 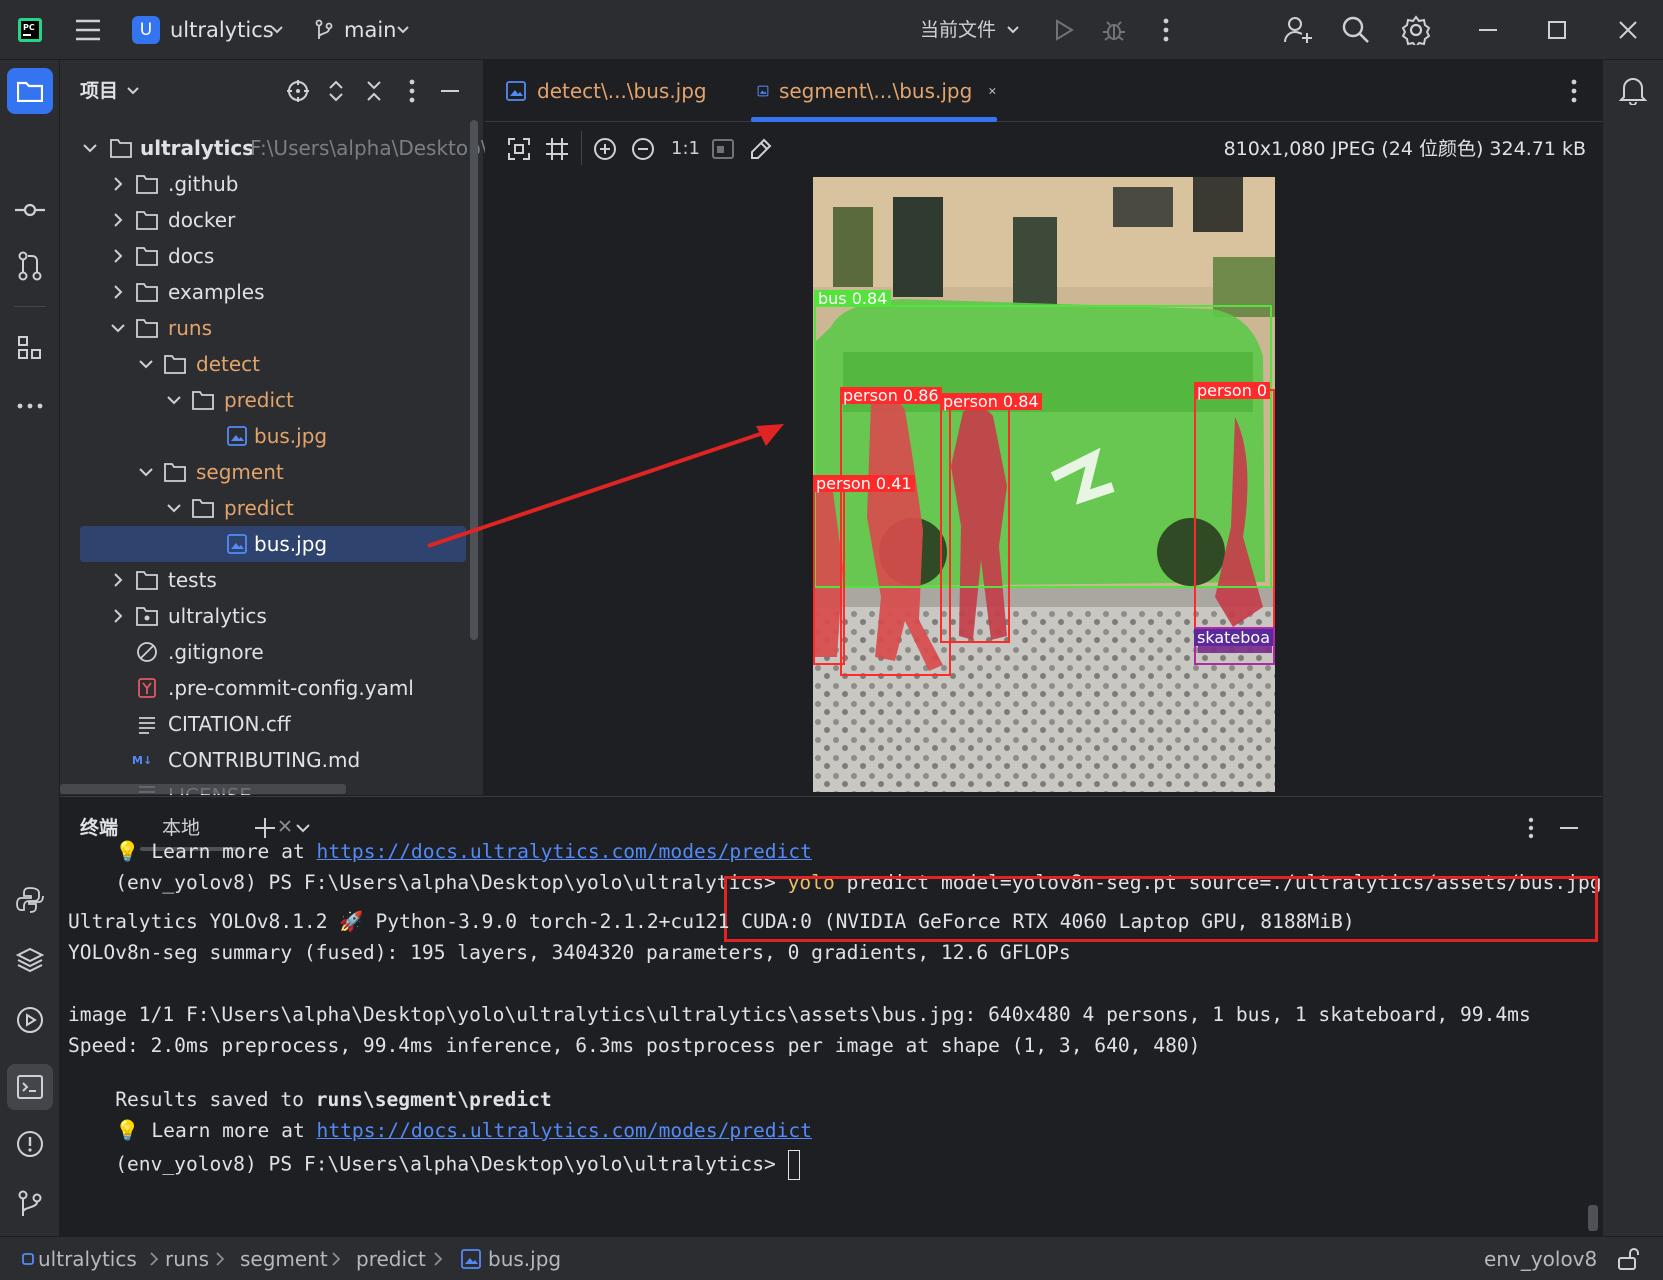 I want to click on crop-grid-icon, so click(x=557, y=149).